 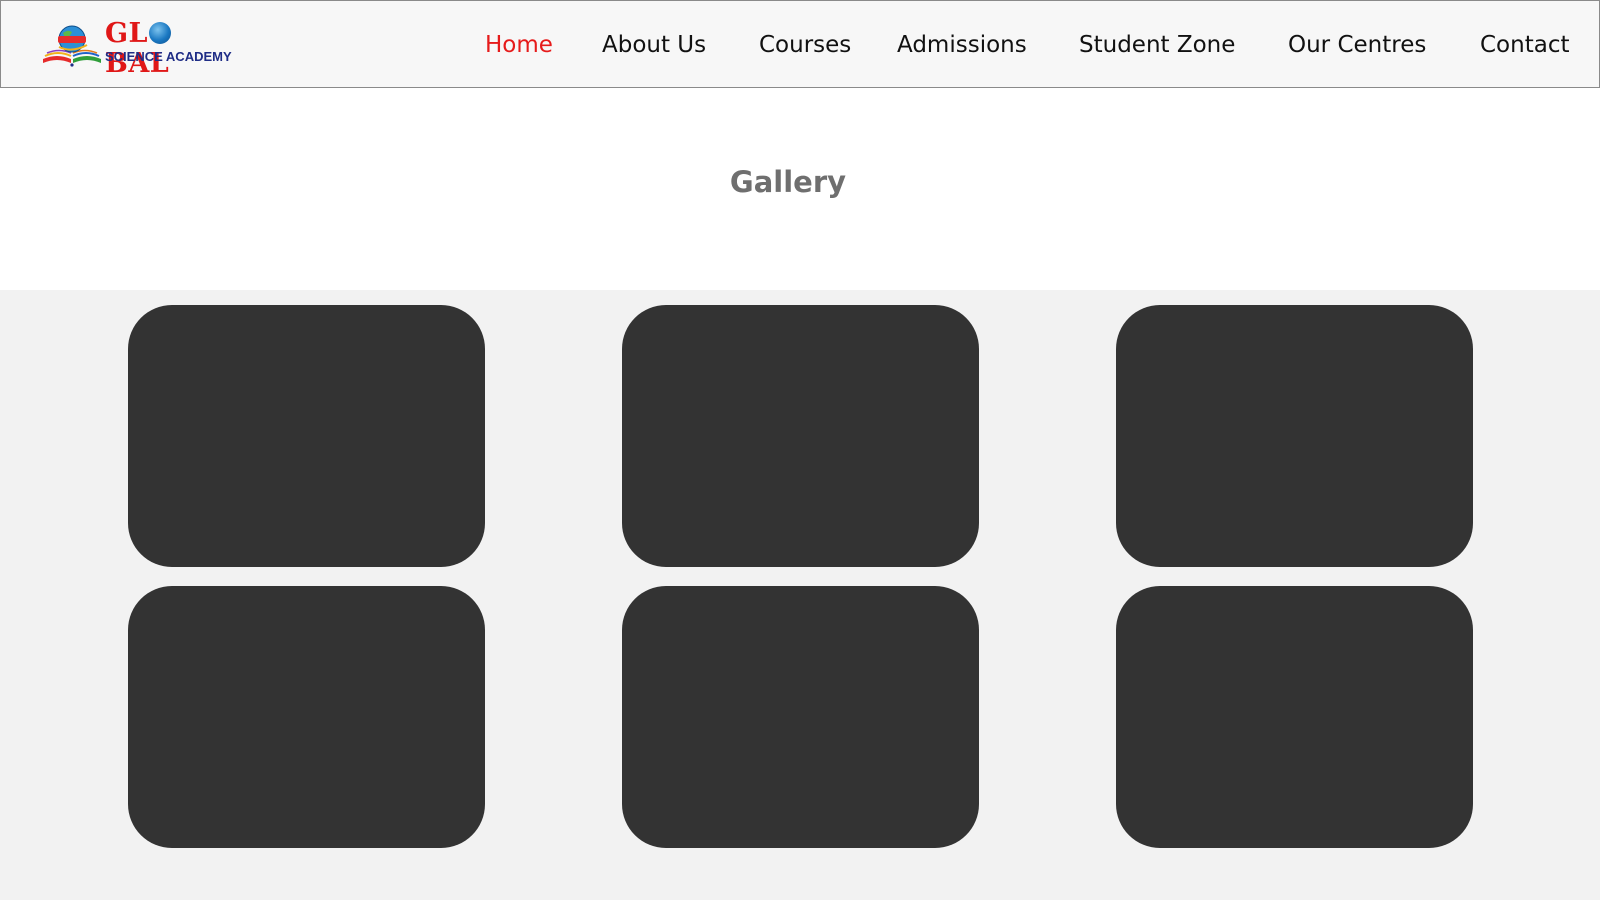 I want to click on nav-item-about-us: About Us, so click(x=654, y=45).